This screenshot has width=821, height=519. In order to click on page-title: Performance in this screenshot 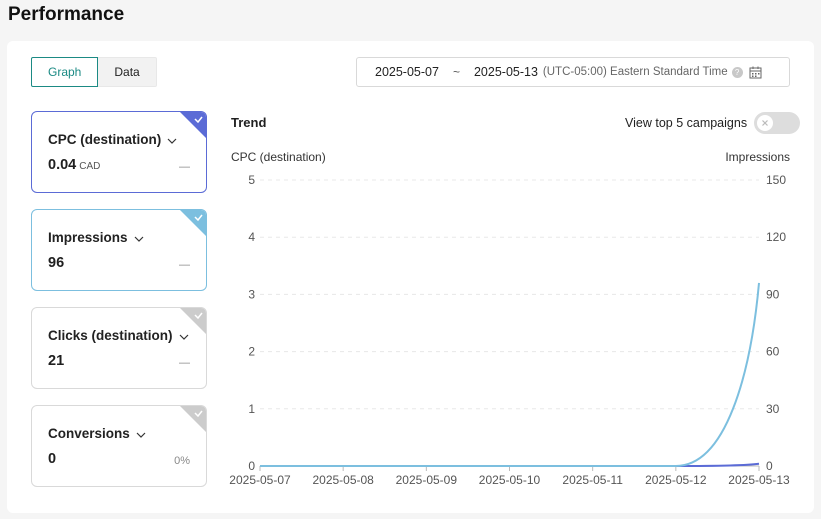, I will do `click(66, 14)`.